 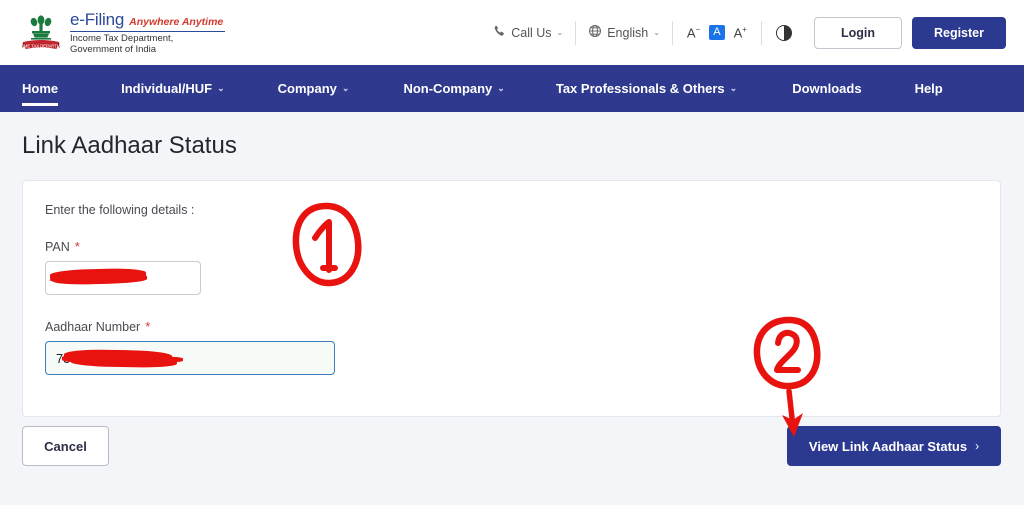 I want to click on contrast-toggle-icon, so click(x=784, y=32).